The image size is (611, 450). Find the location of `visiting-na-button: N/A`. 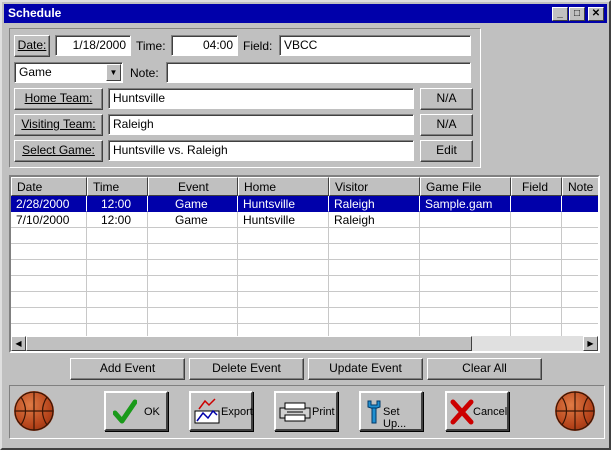

visiting-na-button: N/A is located at coordinates (446, 125).